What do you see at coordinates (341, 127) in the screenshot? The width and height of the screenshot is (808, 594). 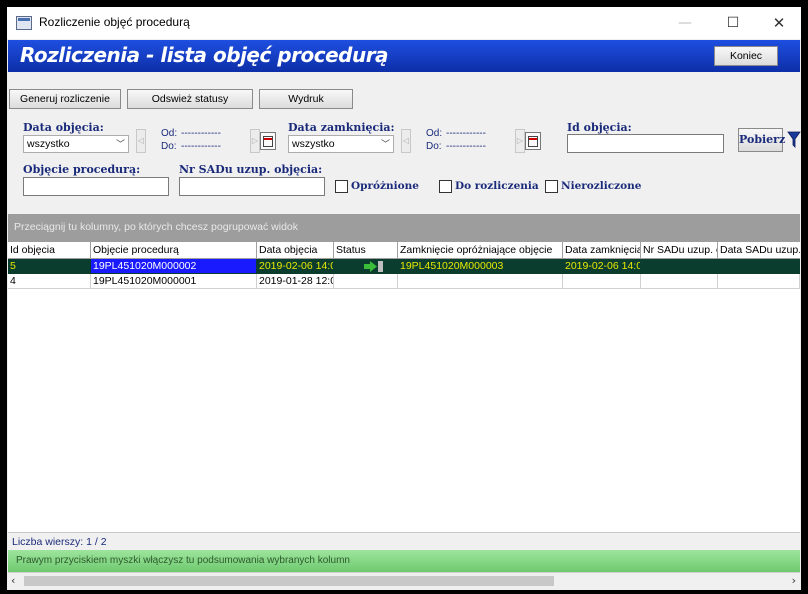 I see `close-date-label: Data zamknięcia:` at bounding box center [341, 127].